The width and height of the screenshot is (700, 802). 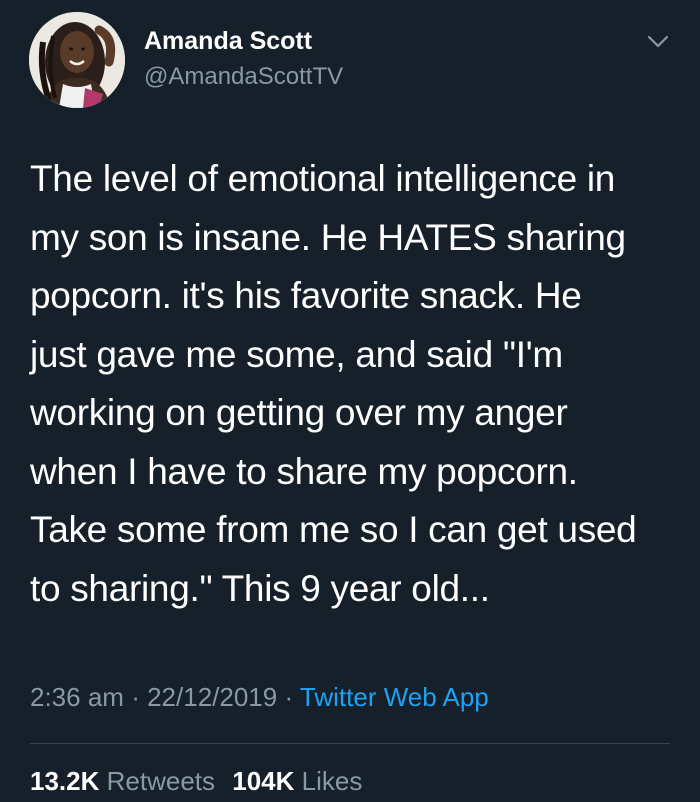 I want to click on tweet-text-line: popcorn. it's his favorite snack. He, so click(x=306, y=295).